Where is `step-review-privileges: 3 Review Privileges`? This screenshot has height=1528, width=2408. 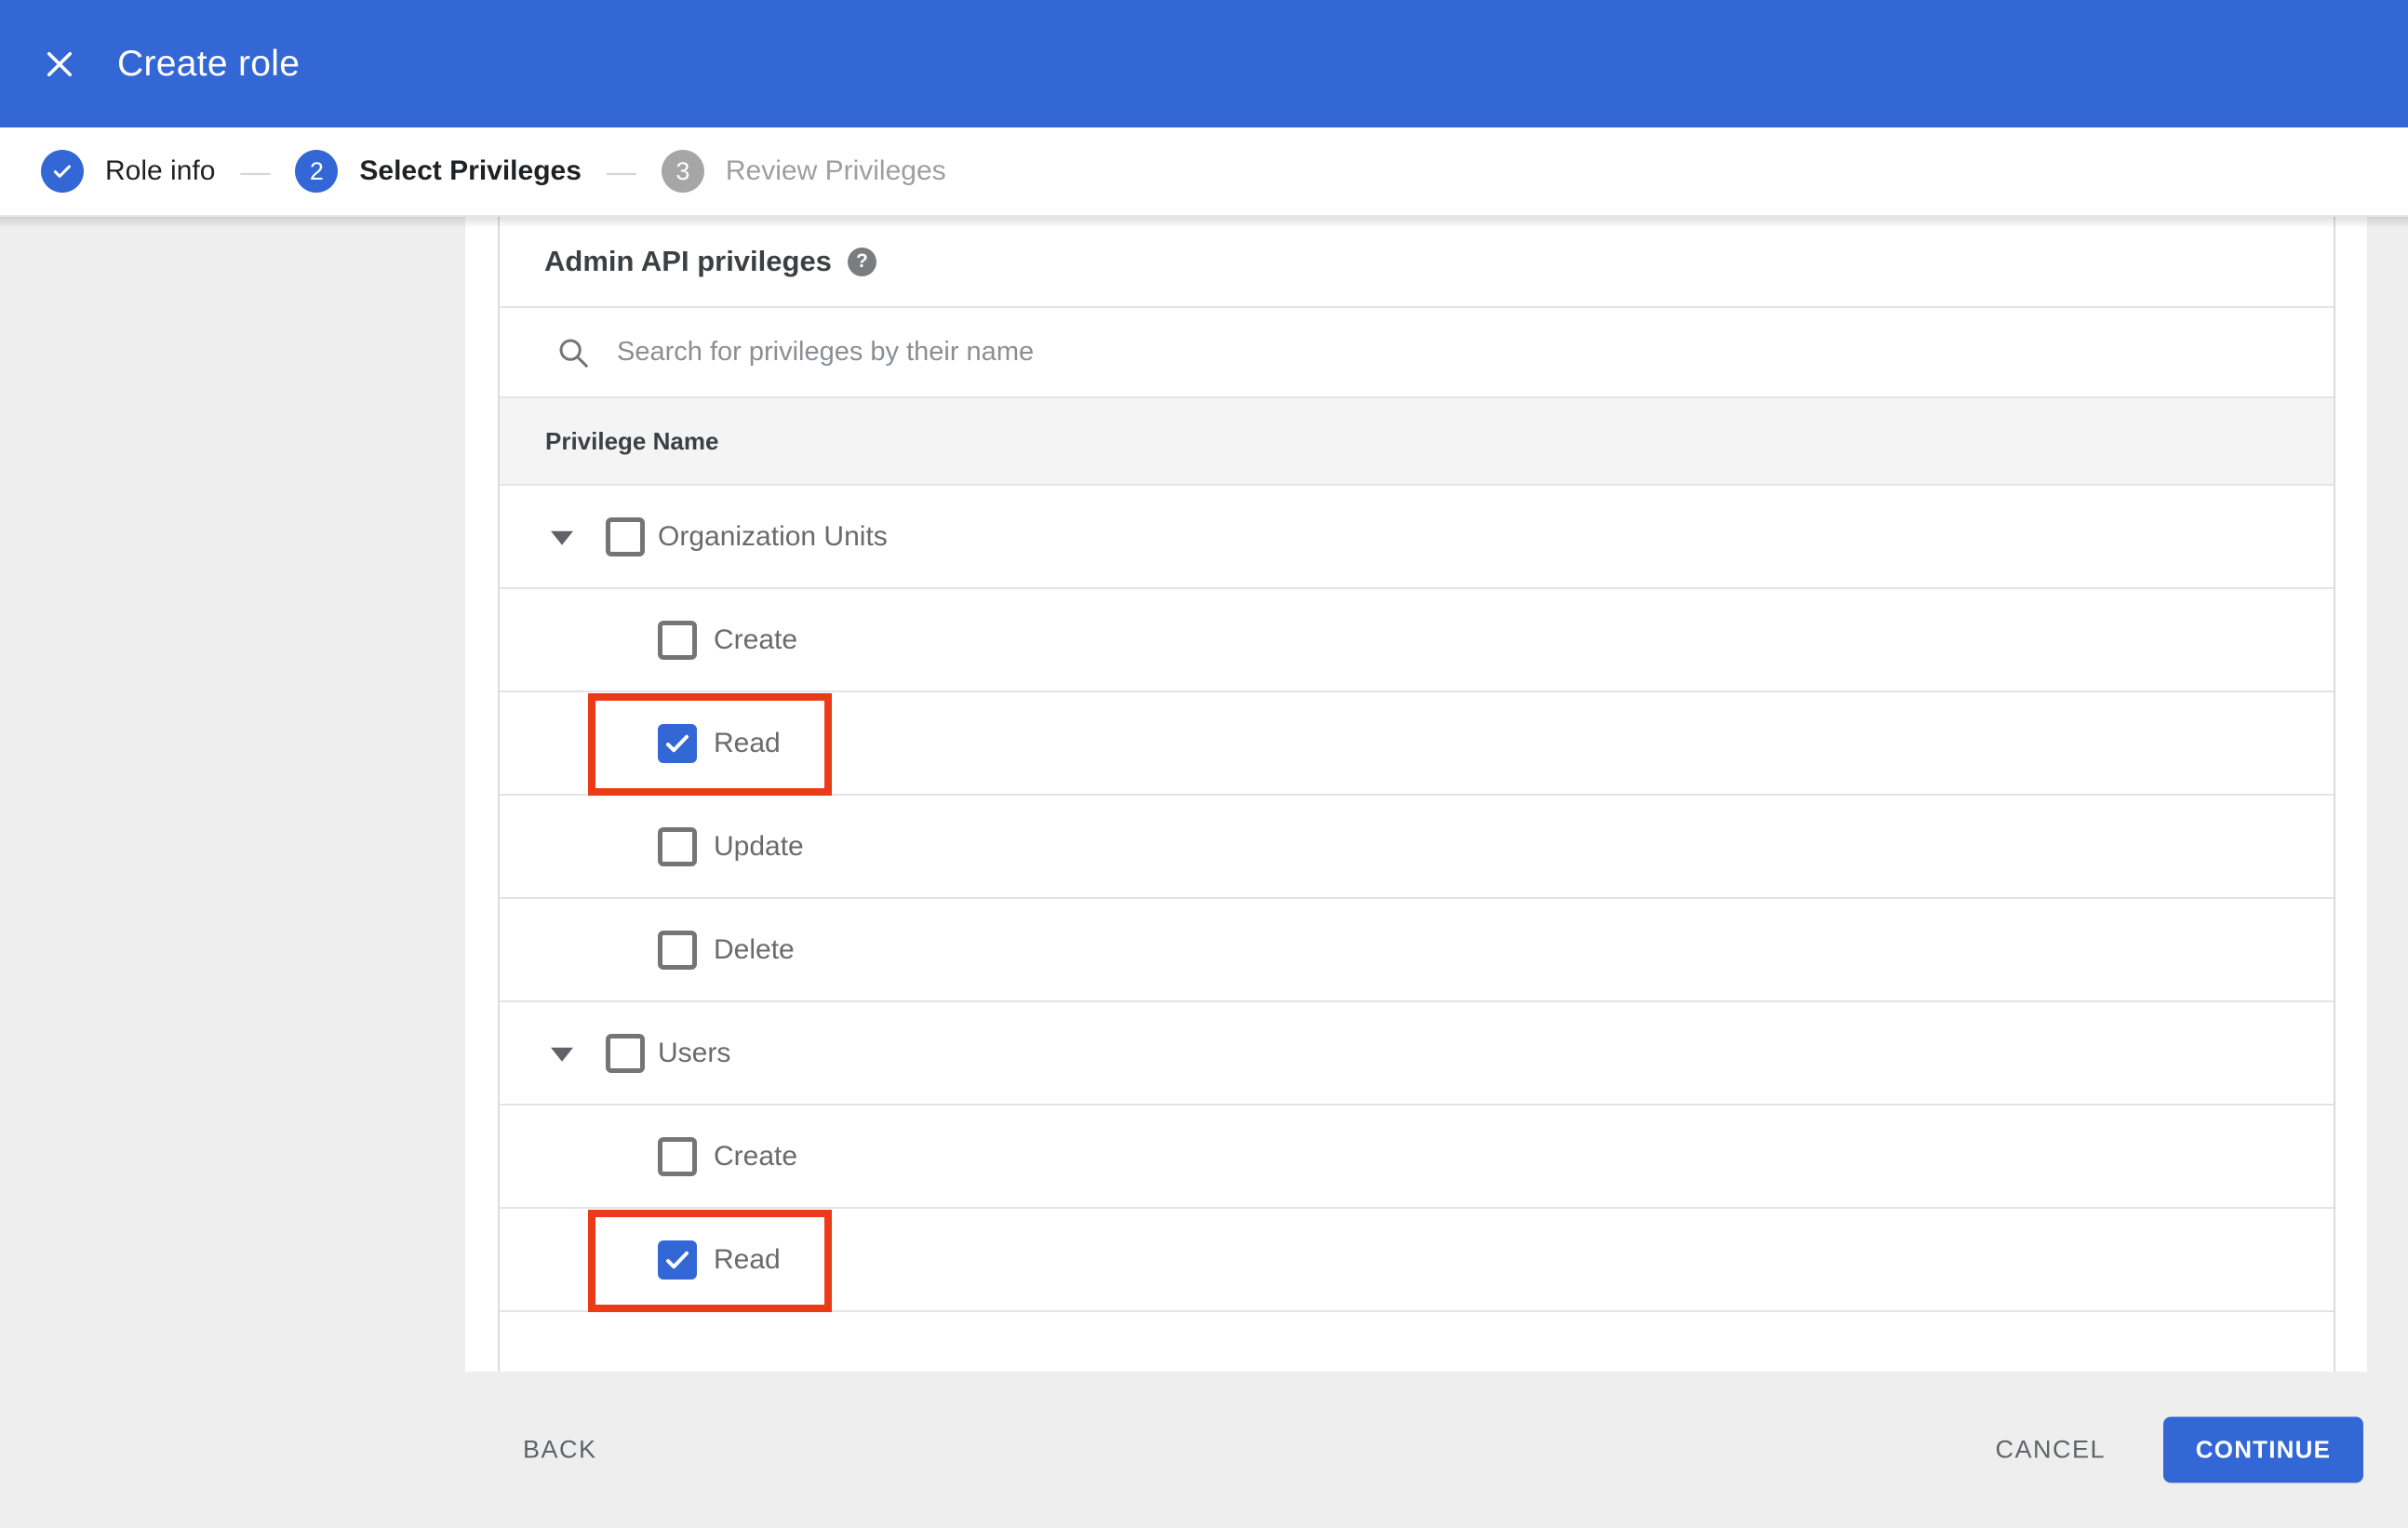
step-review-privileges: 3 Review Privileges is located at coordinates (804, 171).